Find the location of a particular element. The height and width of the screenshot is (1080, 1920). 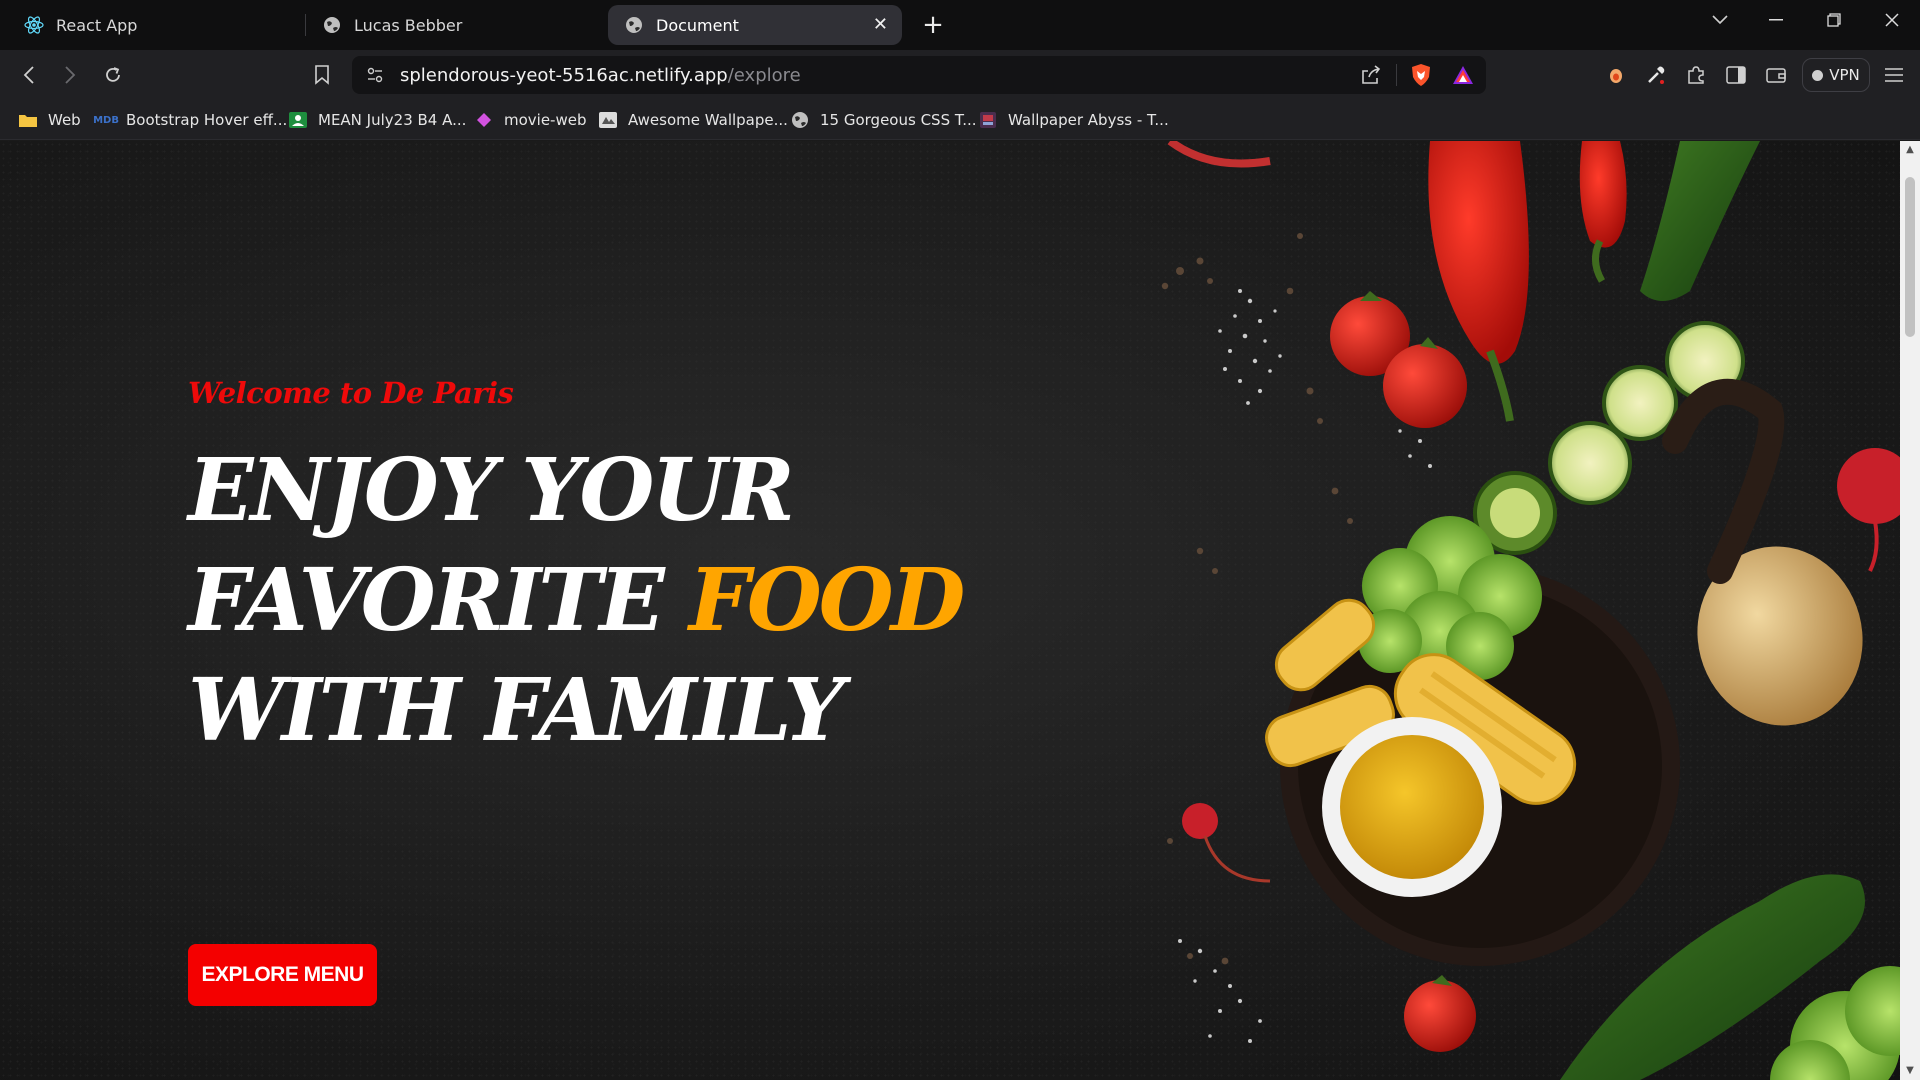

sidebar-toggle-icon is located at coordinates (1736, 75).